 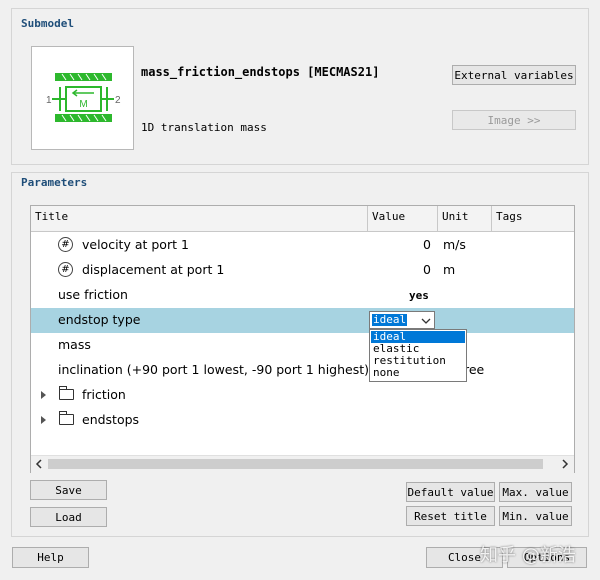 I want to click on min-value-button: Min. value, so click(x=535, y=516).